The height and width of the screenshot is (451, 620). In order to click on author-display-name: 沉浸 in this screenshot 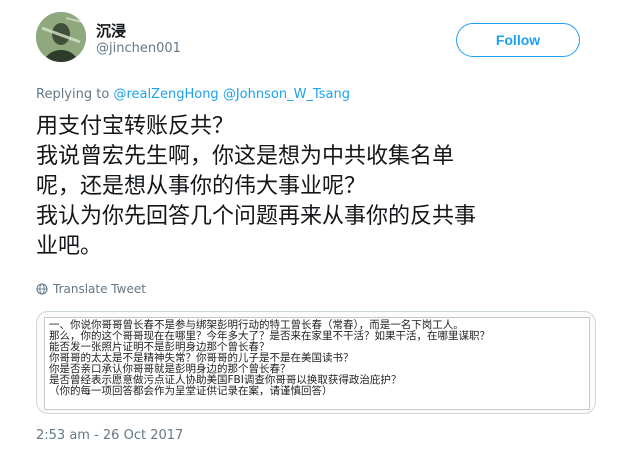, I will do `click(111, 30)`.